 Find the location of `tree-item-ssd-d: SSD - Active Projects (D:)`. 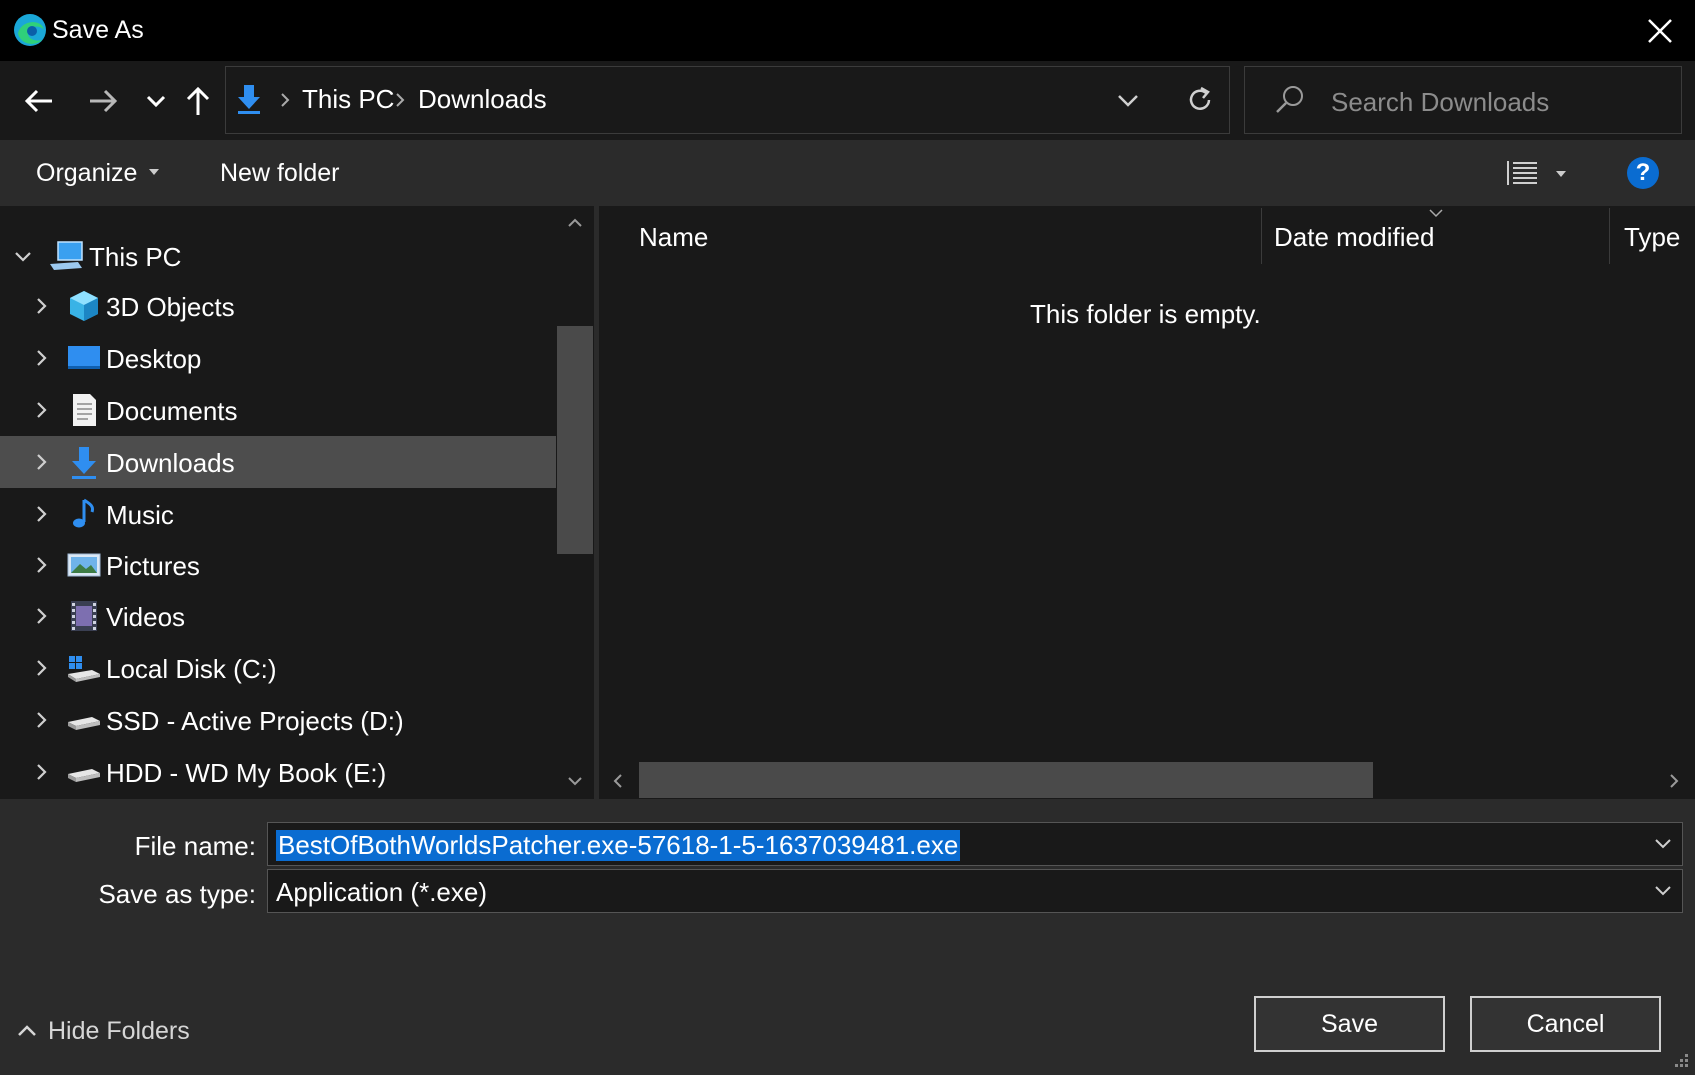

tree-item-ssd-d: SSD - Active Projects (D:) is located at coordinates (278, 720).